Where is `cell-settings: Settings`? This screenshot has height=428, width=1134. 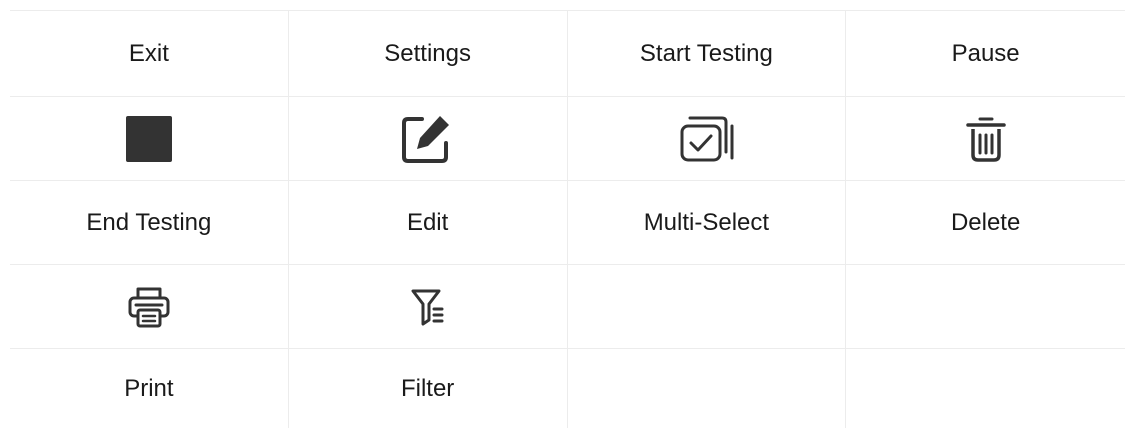 cell-settings: Settings is located at coordinates (428, 54).